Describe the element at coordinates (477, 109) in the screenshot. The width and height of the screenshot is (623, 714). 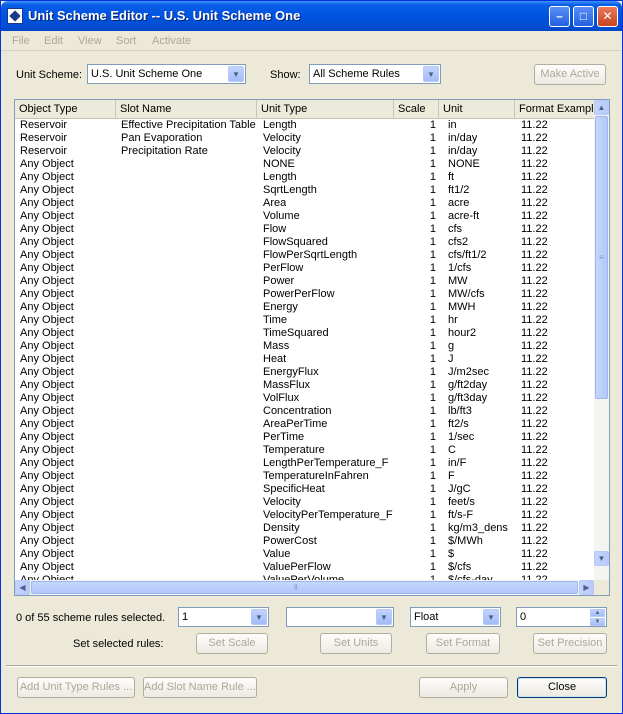
I see `col-unit: Unit` at that location.